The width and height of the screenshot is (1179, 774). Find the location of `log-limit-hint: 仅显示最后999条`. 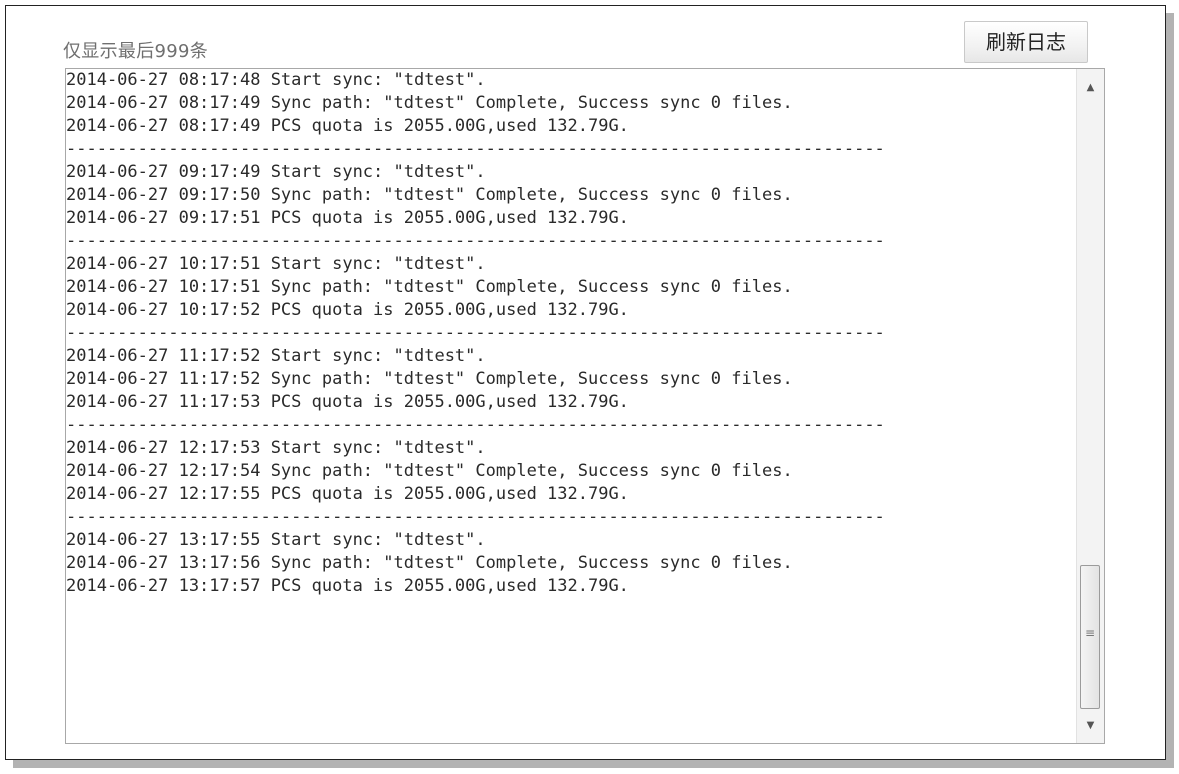

log-limit-hint: 仅显示最后999条 is located at coordinates (136, 51).